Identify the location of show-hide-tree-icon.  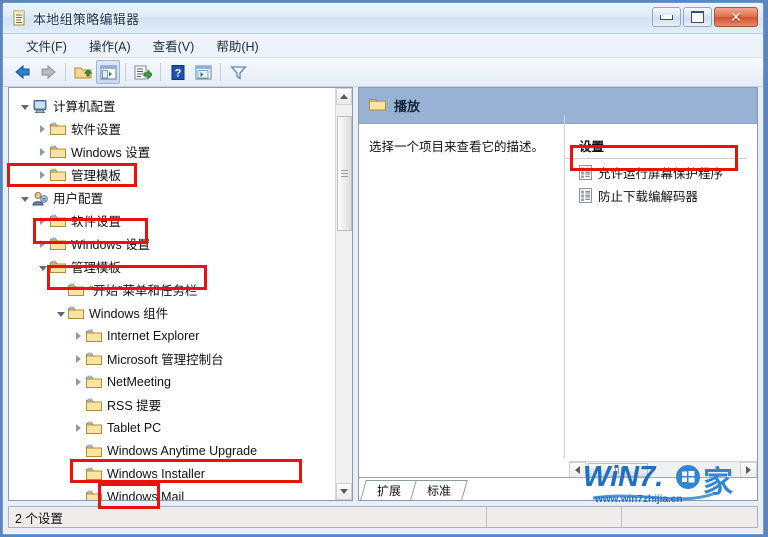
(108, 72).